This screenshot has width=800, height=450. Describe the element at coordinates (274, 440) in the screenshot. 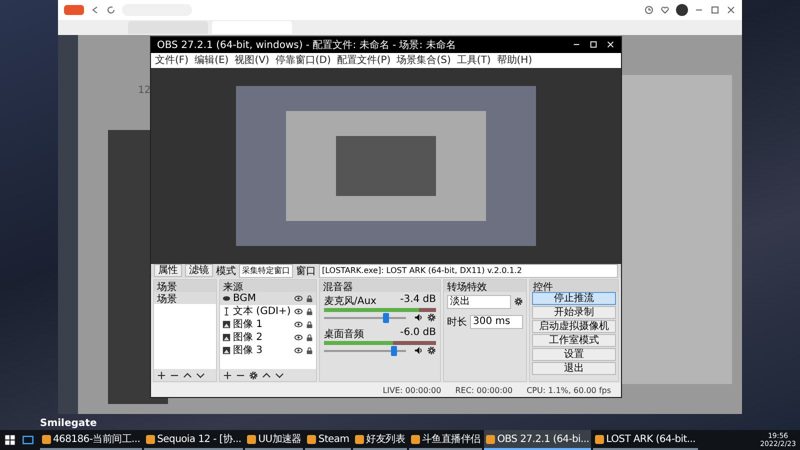

I see `taskbar-app: UU加速器` at that location.